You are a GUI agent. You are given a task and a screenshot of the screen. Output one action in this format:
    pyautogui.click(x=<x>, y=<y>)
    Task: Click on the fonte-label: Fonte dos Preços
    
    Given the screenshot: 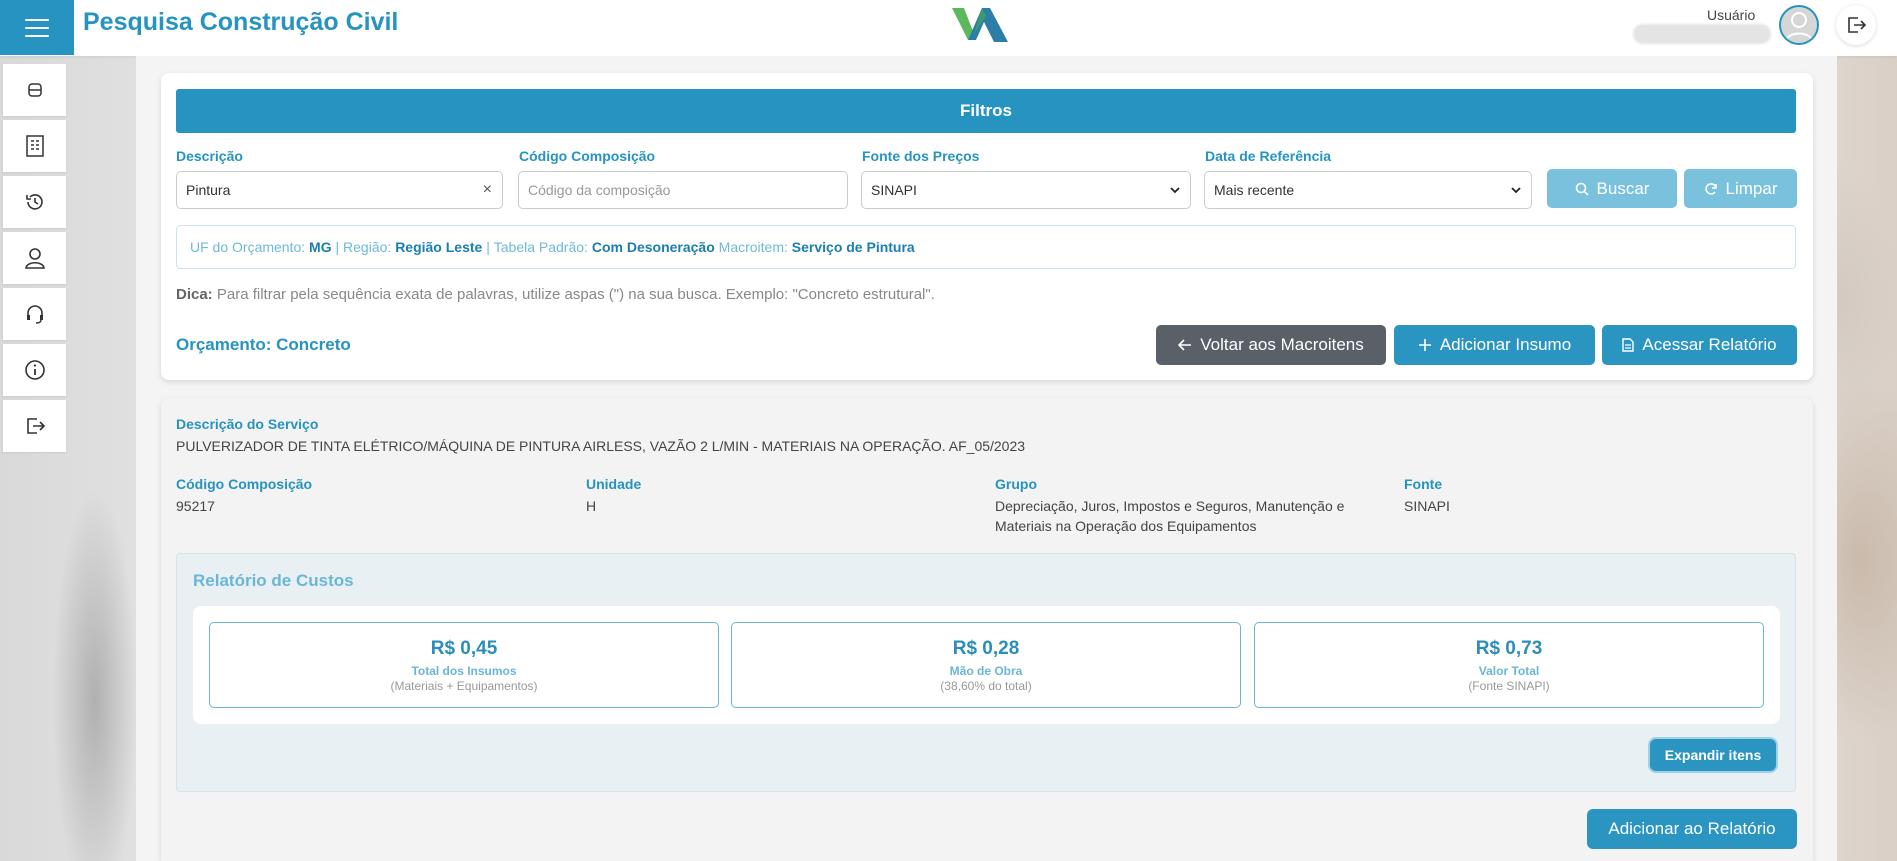 What is the action you would take?
    pyautogui.click(x=921, y=156)
    